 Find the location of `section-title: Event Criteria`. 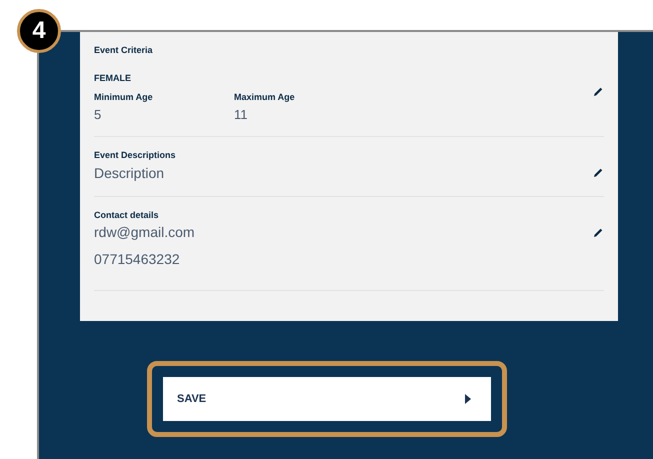

section-title: Event Criteria is located at coordinates (124, 50).